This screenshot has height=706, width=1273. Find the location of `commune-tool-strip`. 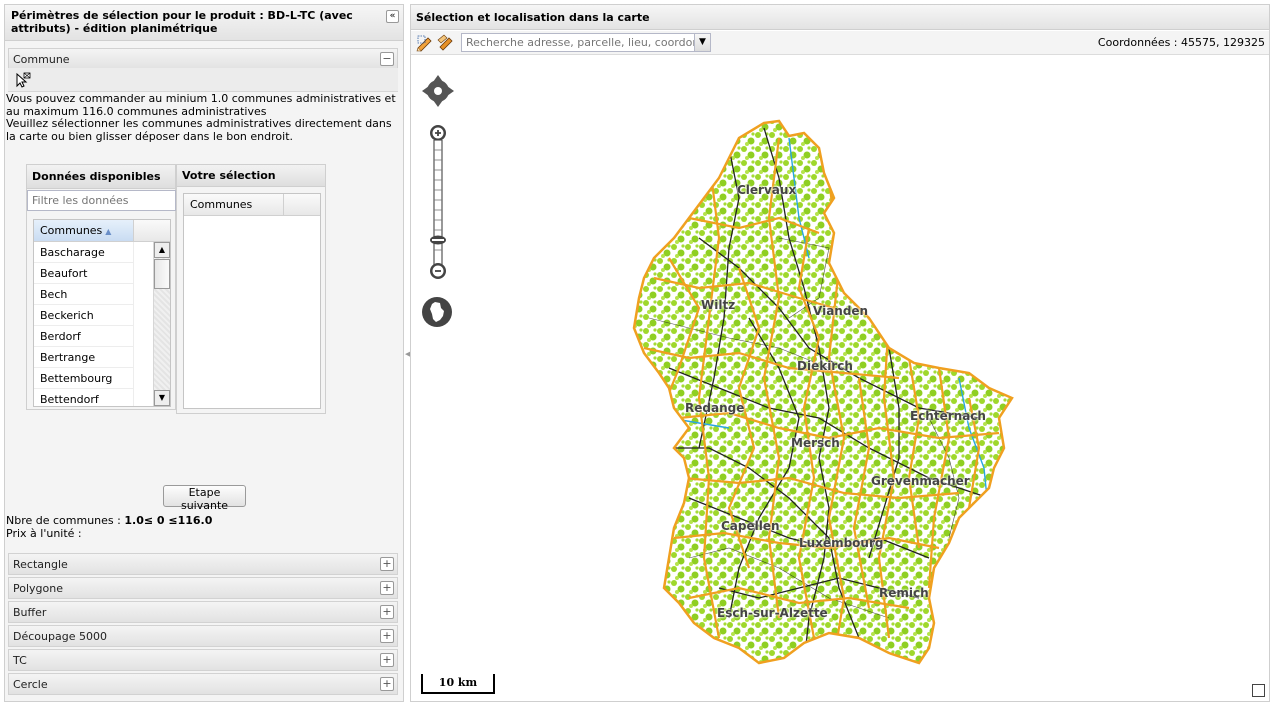

commune-tool-strip is located at coordinates (203, 80).